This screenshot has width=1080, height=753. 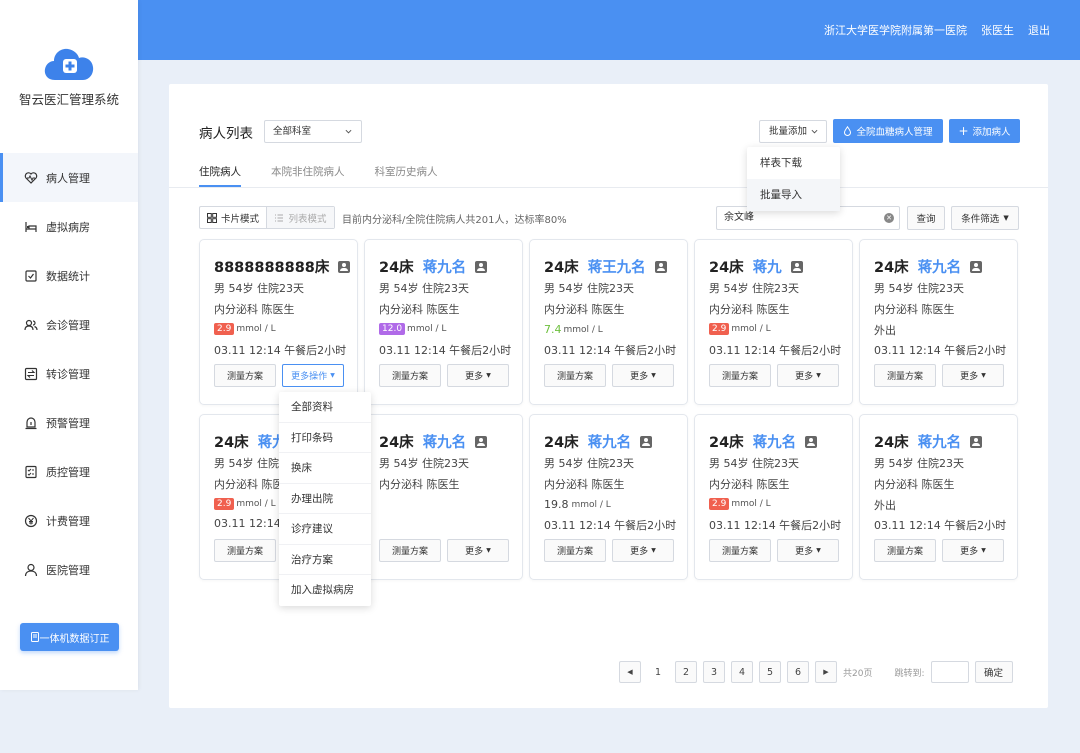 What do you see at coordinates (997, 30) in the screenshot?
I see `user-name: 张医生` at bounding box center [997, 30].